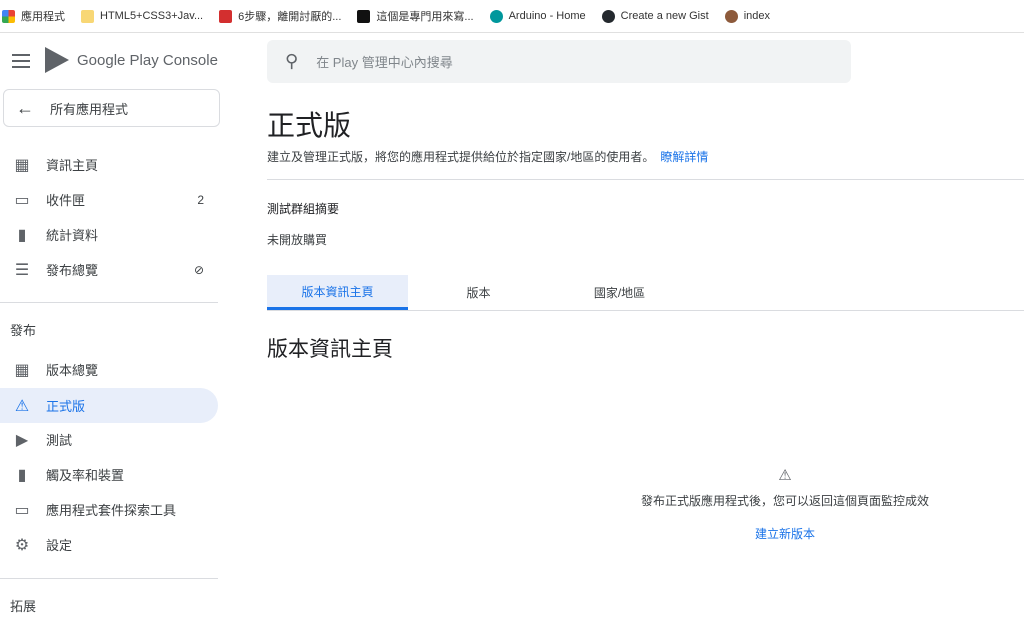 The image size is (1024, 637). I want to click on widgets-icon: ▦, so click(22, 370).